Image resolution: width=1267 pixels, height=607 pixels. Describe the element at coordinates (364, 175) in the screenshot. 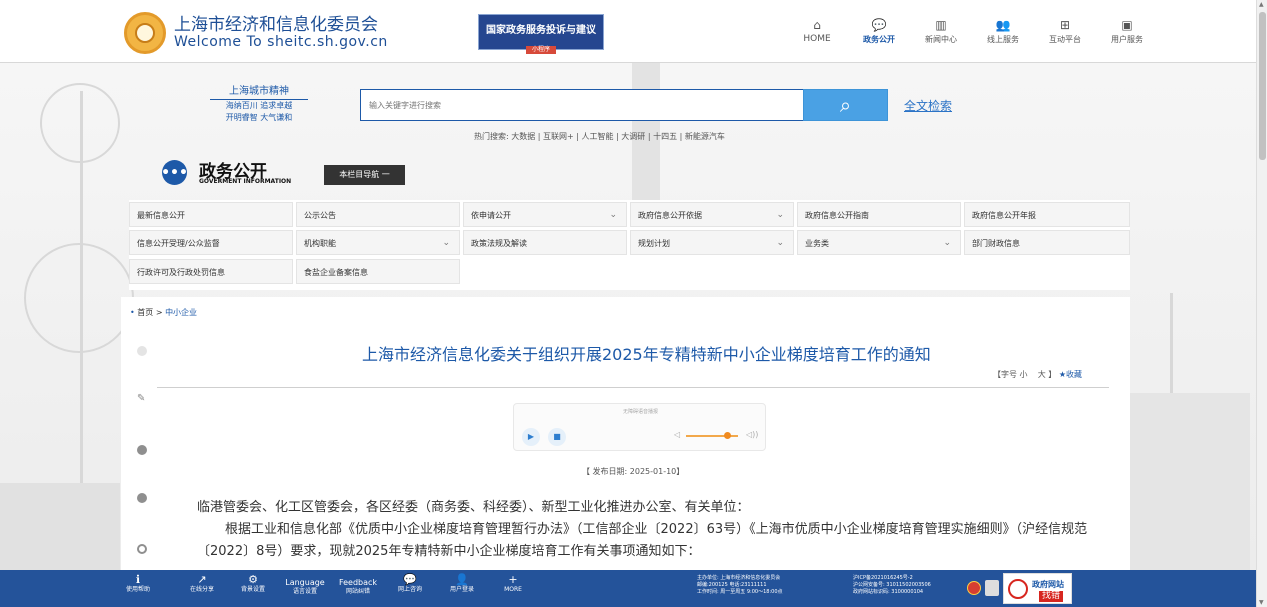

I see `column-navigation-button: 本栏目导航 一` at that location.